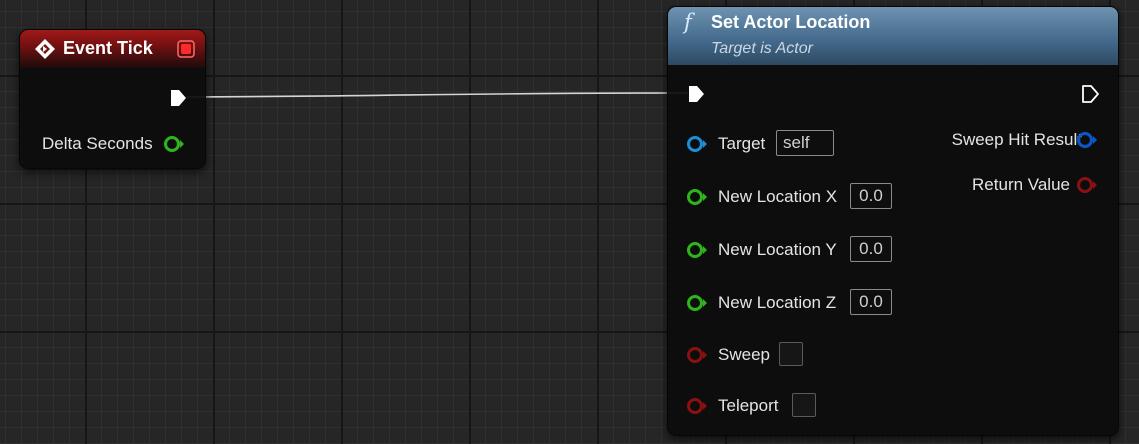 This screenshot has width=1139, height=444. Describe the element at coordinates (112, 99) in the screenshot. I see `event-tick-node: Event Tick Delta Seconds` at that location.